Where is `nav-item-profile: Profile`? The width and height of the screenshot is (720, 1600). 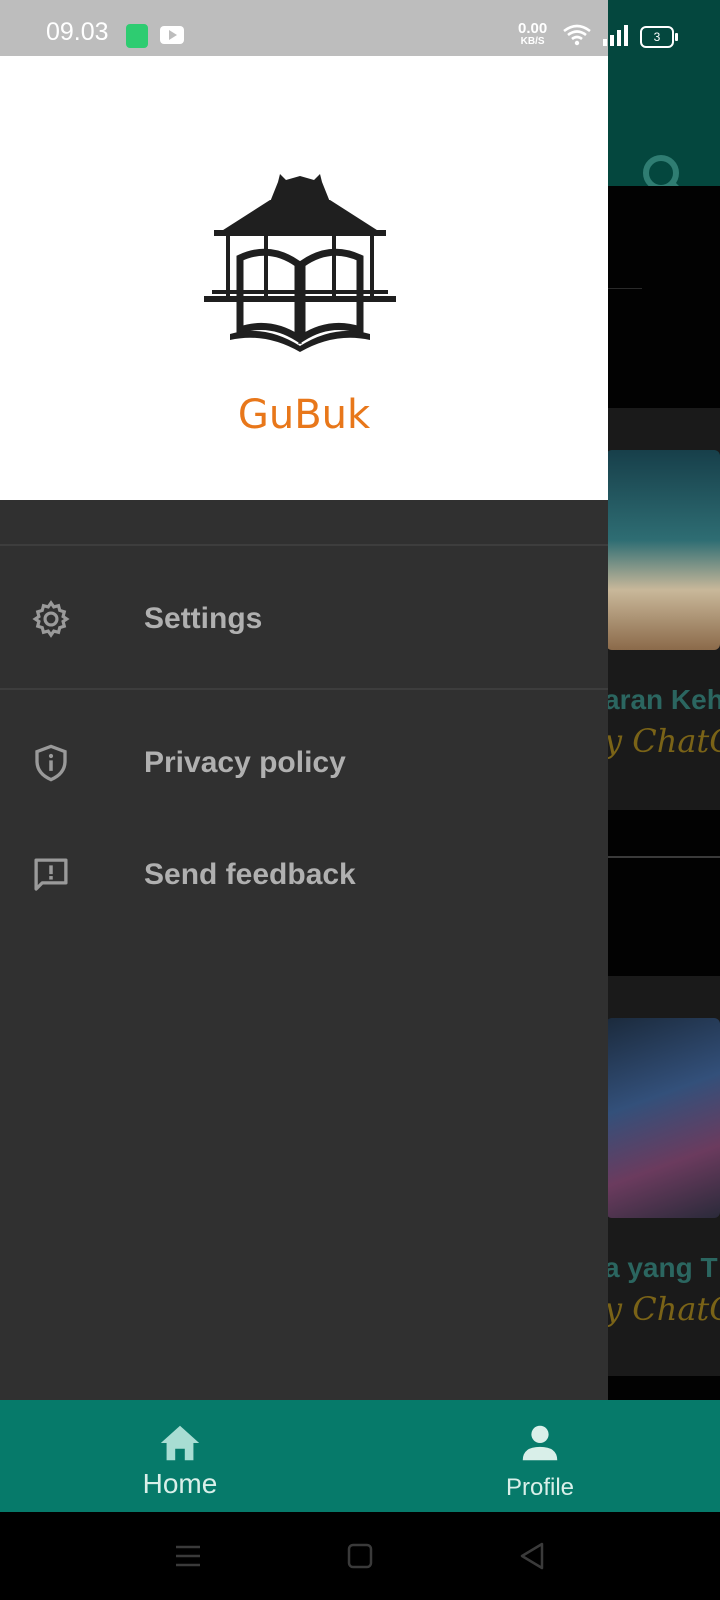
nav-item-profile: Profile is located at coordinates (540, 1456).